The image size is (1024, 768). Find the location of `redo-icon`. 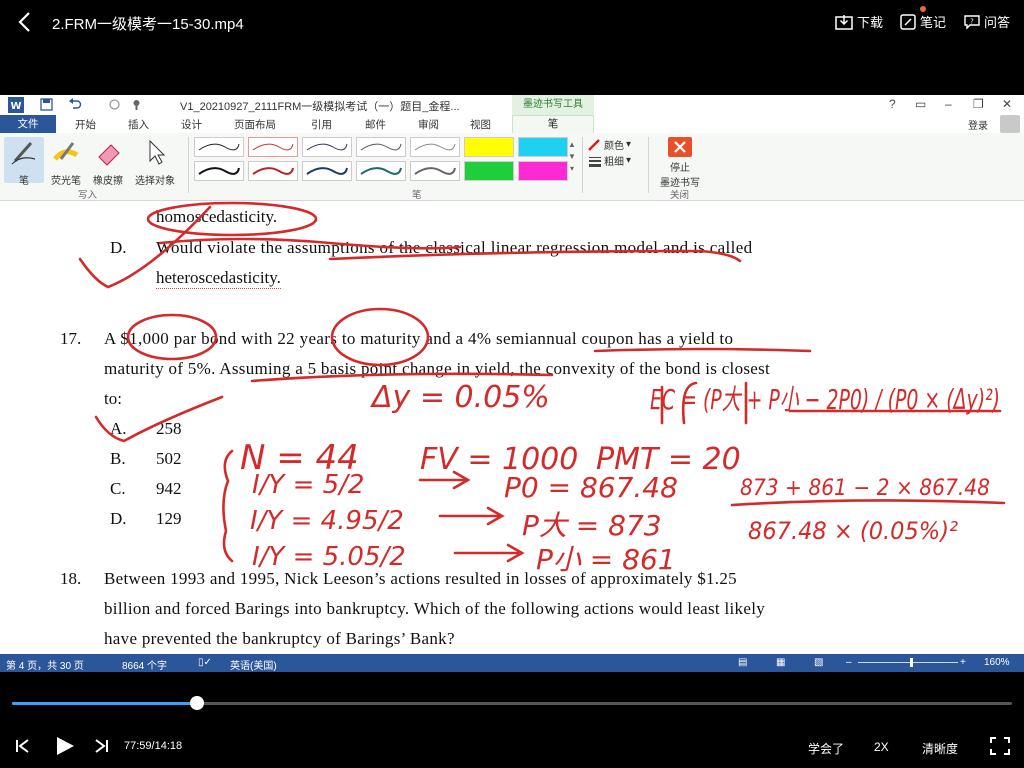

redo-icon is located at coordinates (114, 104).